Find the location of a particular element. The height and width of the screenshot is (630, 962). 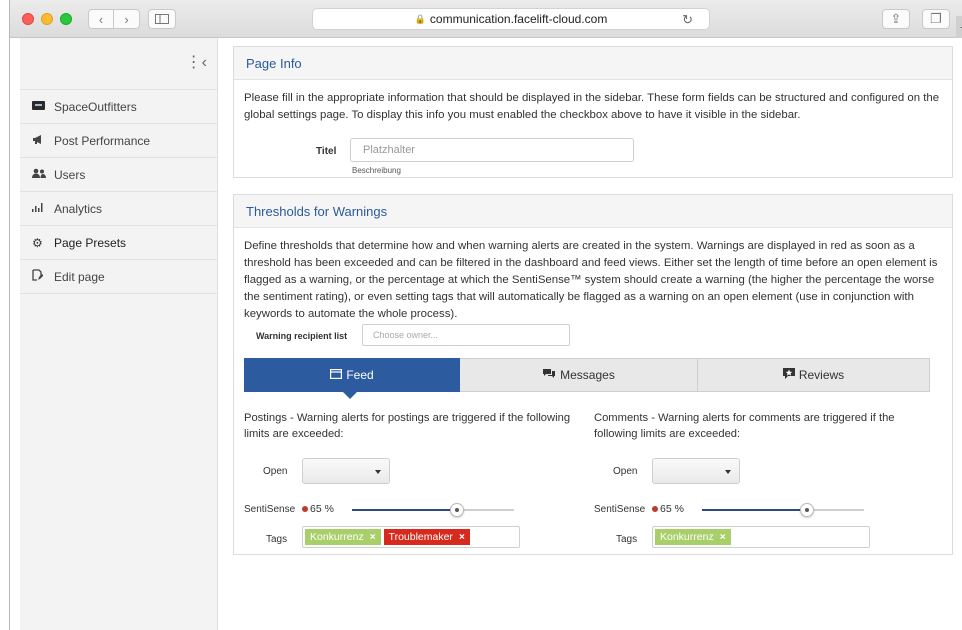

tab-label: Feed is located at coordinates (360, 375).